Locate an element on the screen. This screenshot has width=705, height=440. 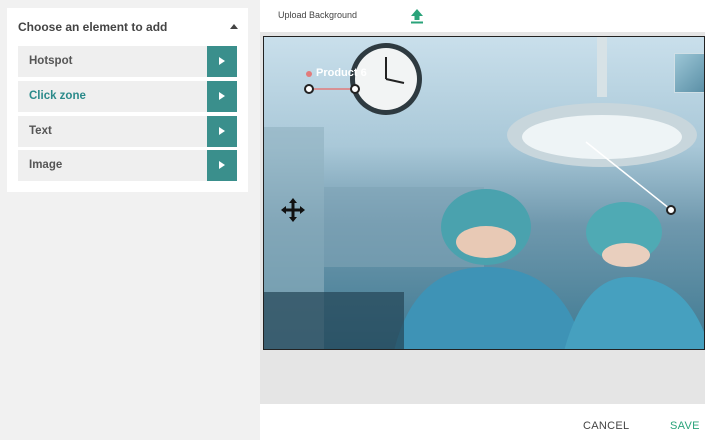
add-image-label: Image is located at coordinates (46, 165).